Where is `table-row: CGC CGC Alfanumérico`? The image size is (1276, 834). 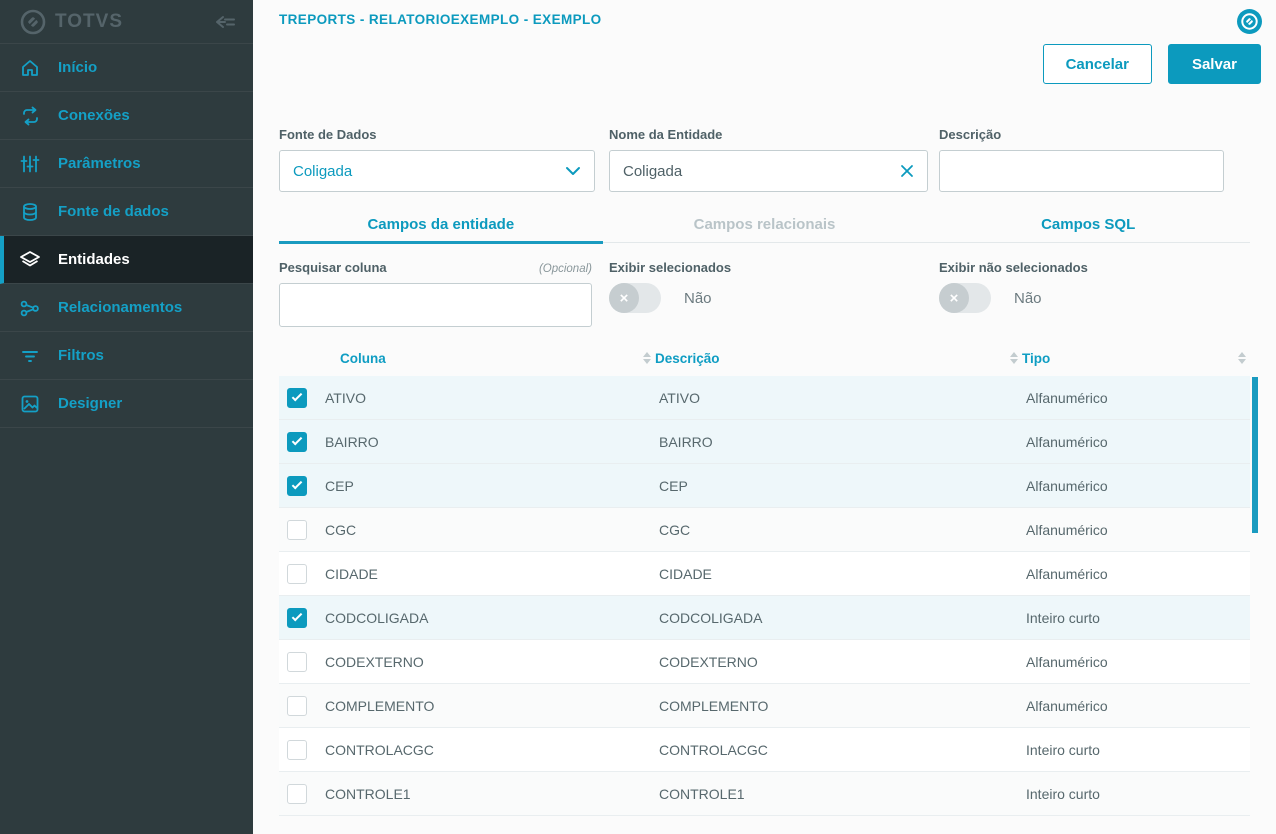
table-row: CGC CGC Alfanumérico is located at coordinates (764, 530).